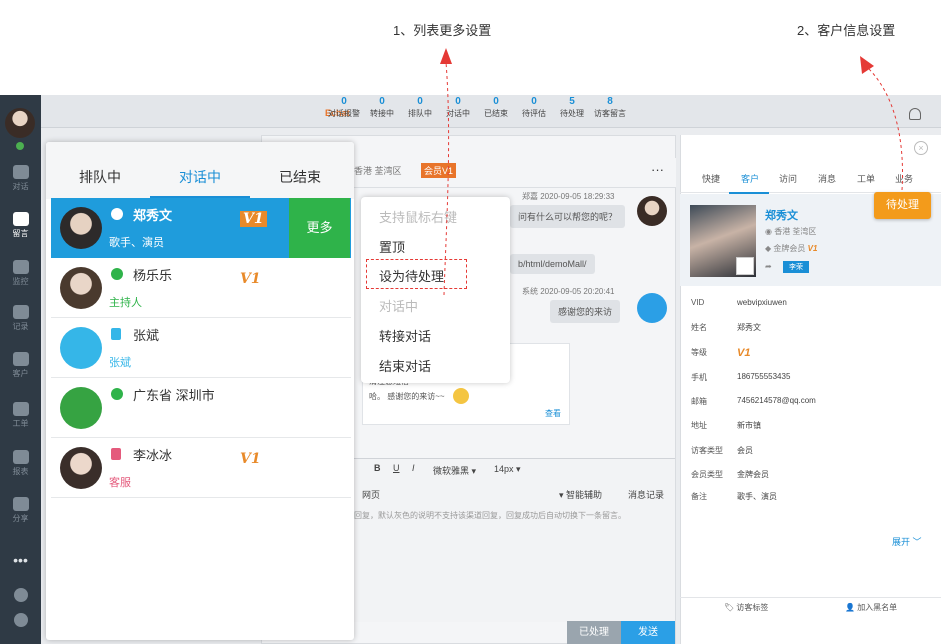  What do you see at coordinates (100, 177) in the screenshot?
I see `tab-queue: 排队中` at bounding box center [100, 177].